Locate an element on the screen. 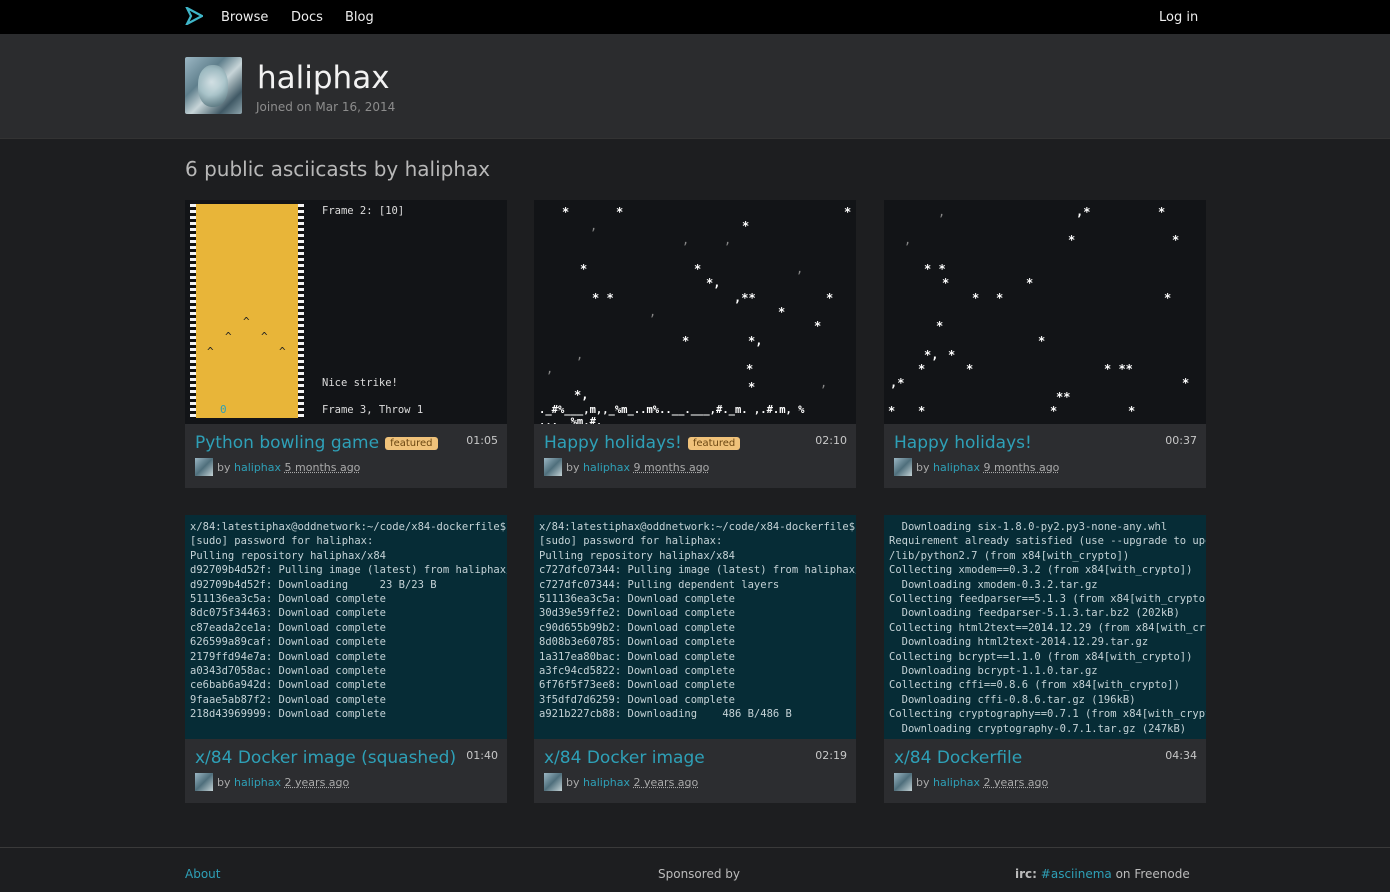 The height and width of the screenshot is (892, 1390). nav-docs: Docs is located at coordinates (307, 17).